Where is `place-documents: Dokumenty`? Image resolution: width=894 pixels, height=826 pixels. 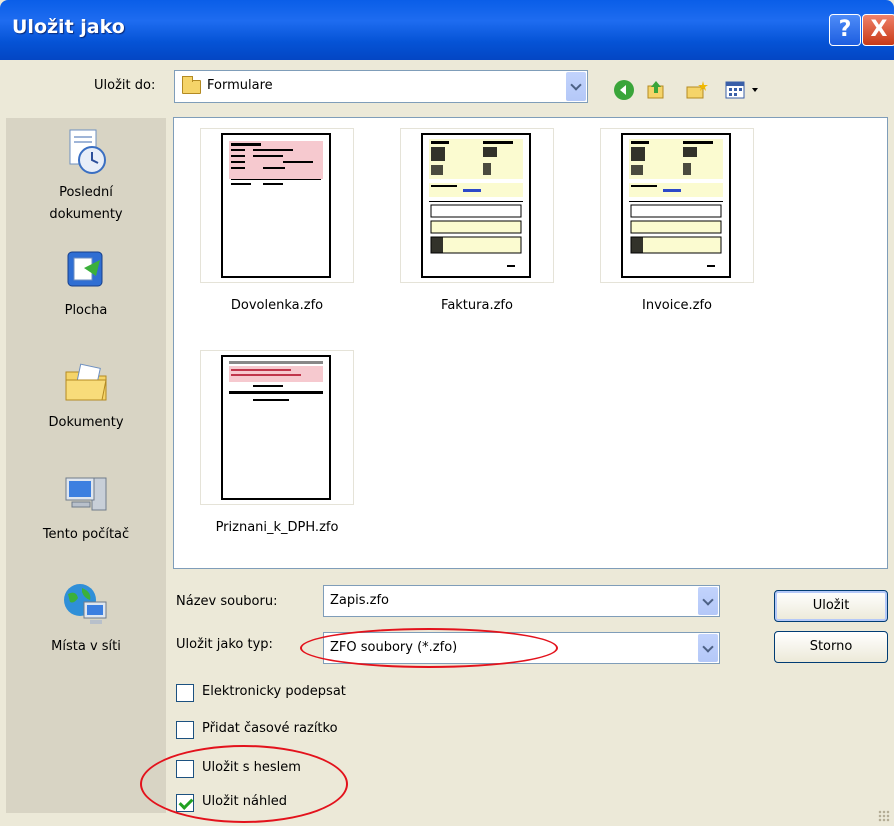
place-documents: Dokumenty is located at coordinates (86, 396).